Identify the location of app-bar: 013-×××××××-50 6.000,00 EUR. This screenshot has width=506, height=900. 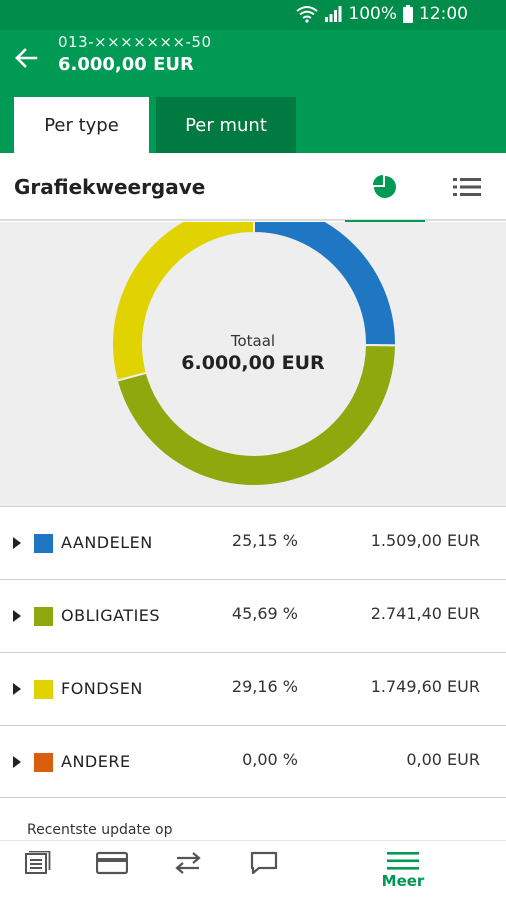
(253, 58).